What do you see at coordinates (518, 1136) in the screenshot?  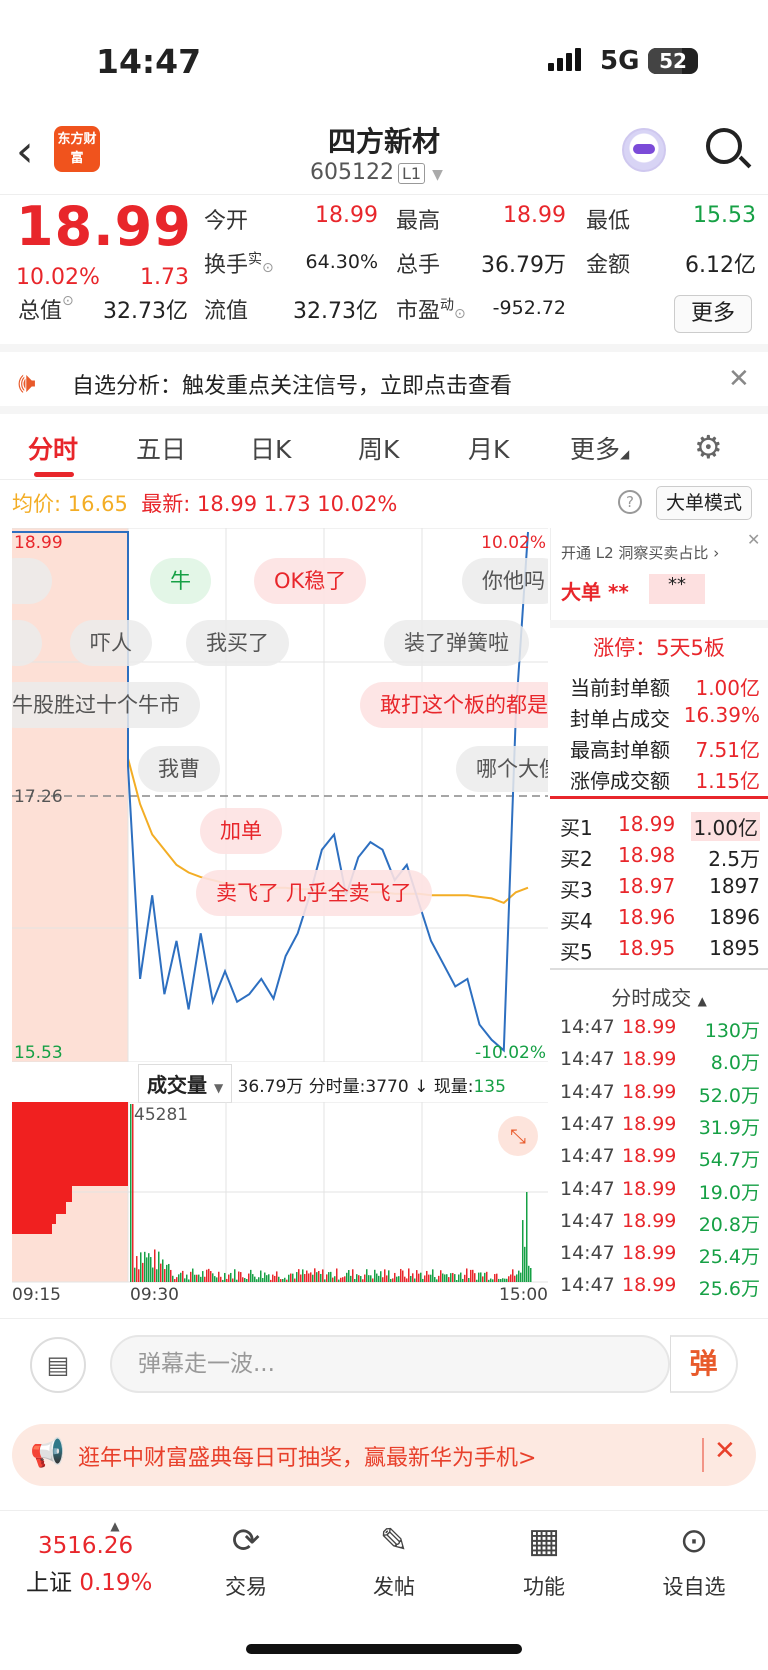 I see `expand-arrows: ⤡` at bounding box center [518, 1136].